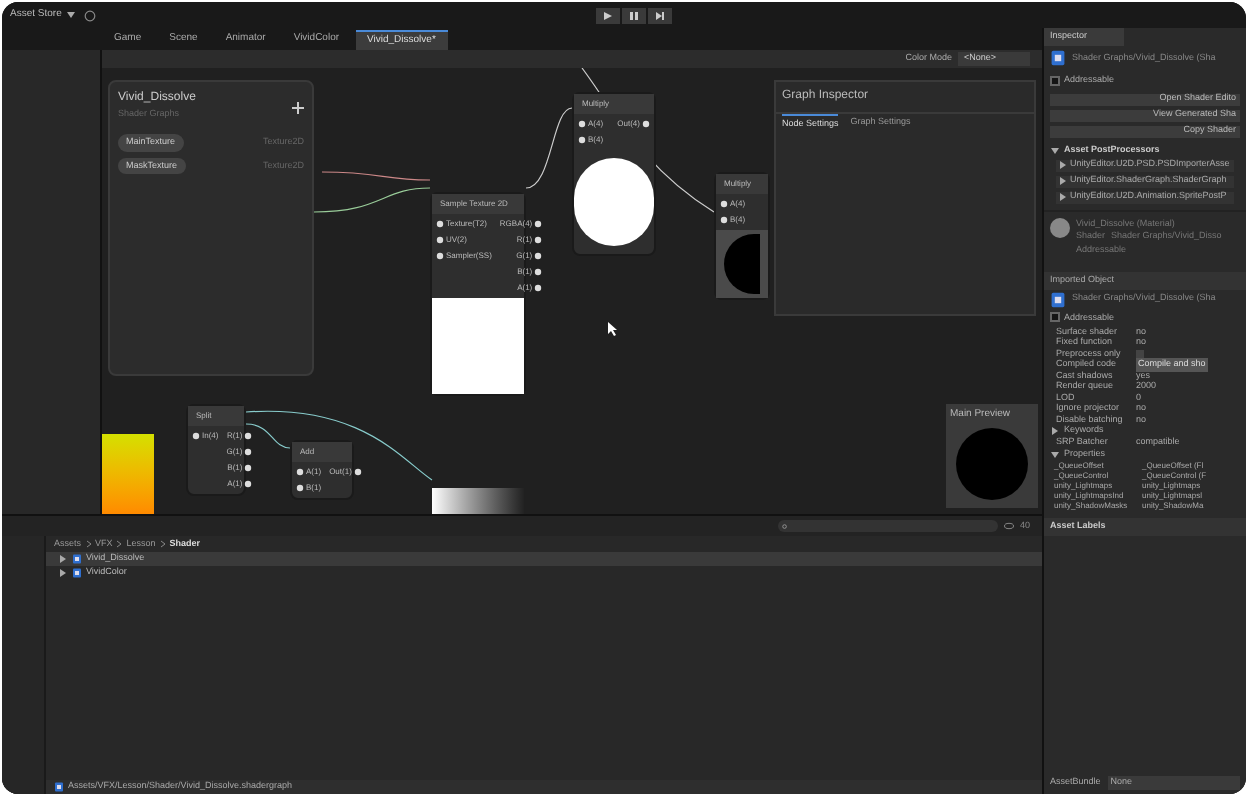 The image size is (1252, 800). I want to click on pause-icon, so click(633, 15).